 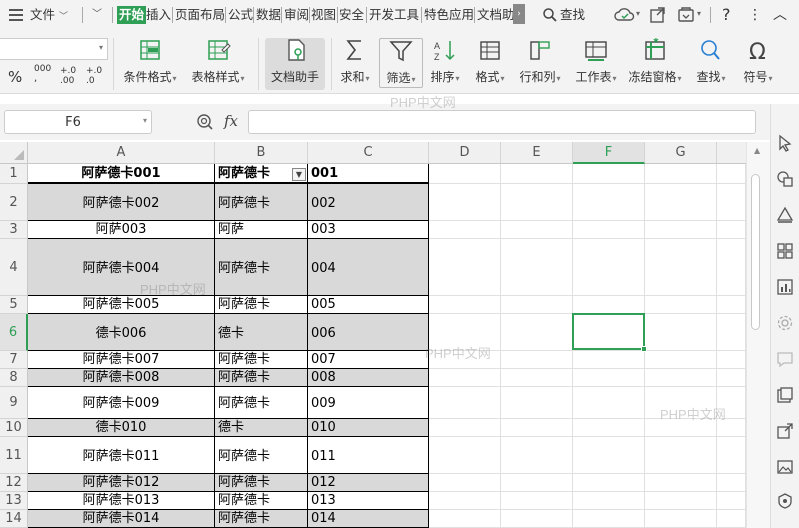 I want to click on number-format-select: ▾, so click(x=54, y=49).